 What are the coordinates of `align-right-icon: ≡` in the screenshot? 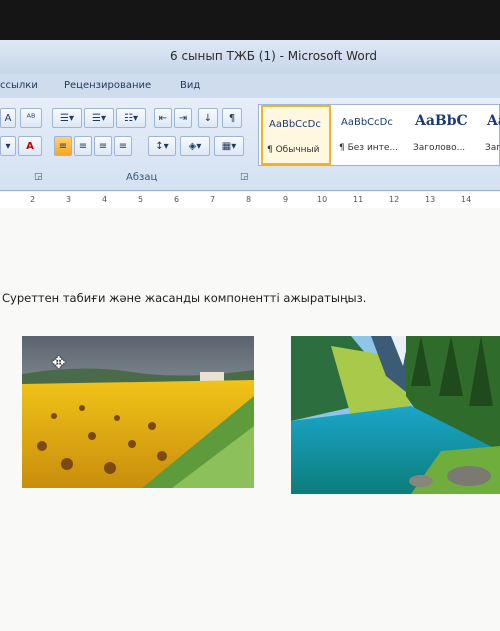 It's located at (103, 146).